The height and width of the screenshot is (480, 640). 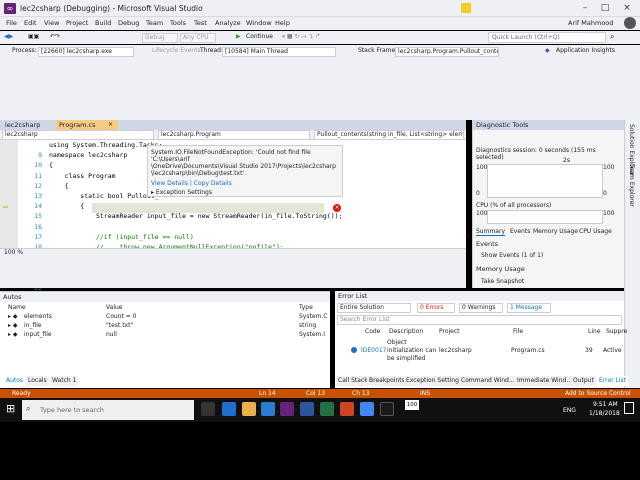 What do you see at coordinates (520, 231) in the screenshot?
I see `tab-events: Events` at bounding box center [520, 231].